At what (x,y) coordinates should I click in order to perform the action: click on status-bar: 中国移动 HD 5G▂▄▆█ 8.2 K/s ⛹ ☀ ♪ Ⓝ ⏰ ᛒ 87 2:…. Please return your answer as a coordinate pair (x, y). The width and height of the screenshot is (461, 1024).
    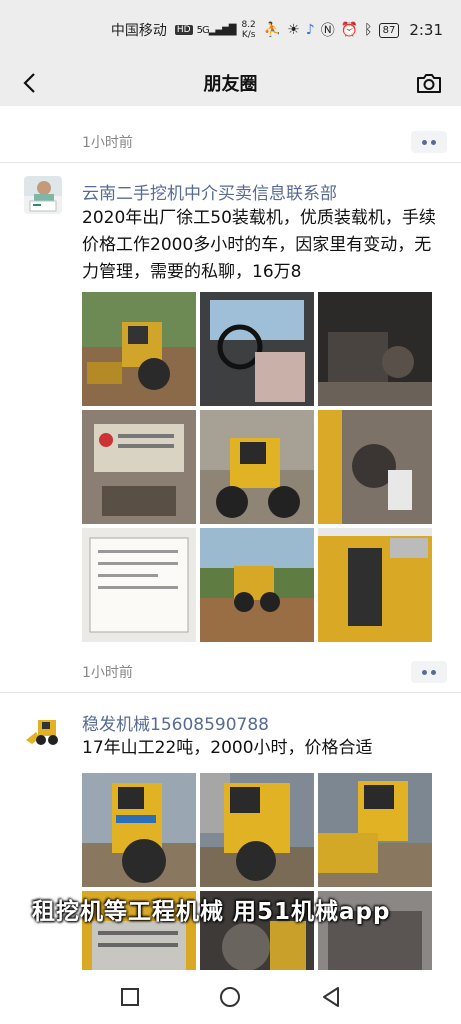
    Looking at the image, I should click on (230, 30).